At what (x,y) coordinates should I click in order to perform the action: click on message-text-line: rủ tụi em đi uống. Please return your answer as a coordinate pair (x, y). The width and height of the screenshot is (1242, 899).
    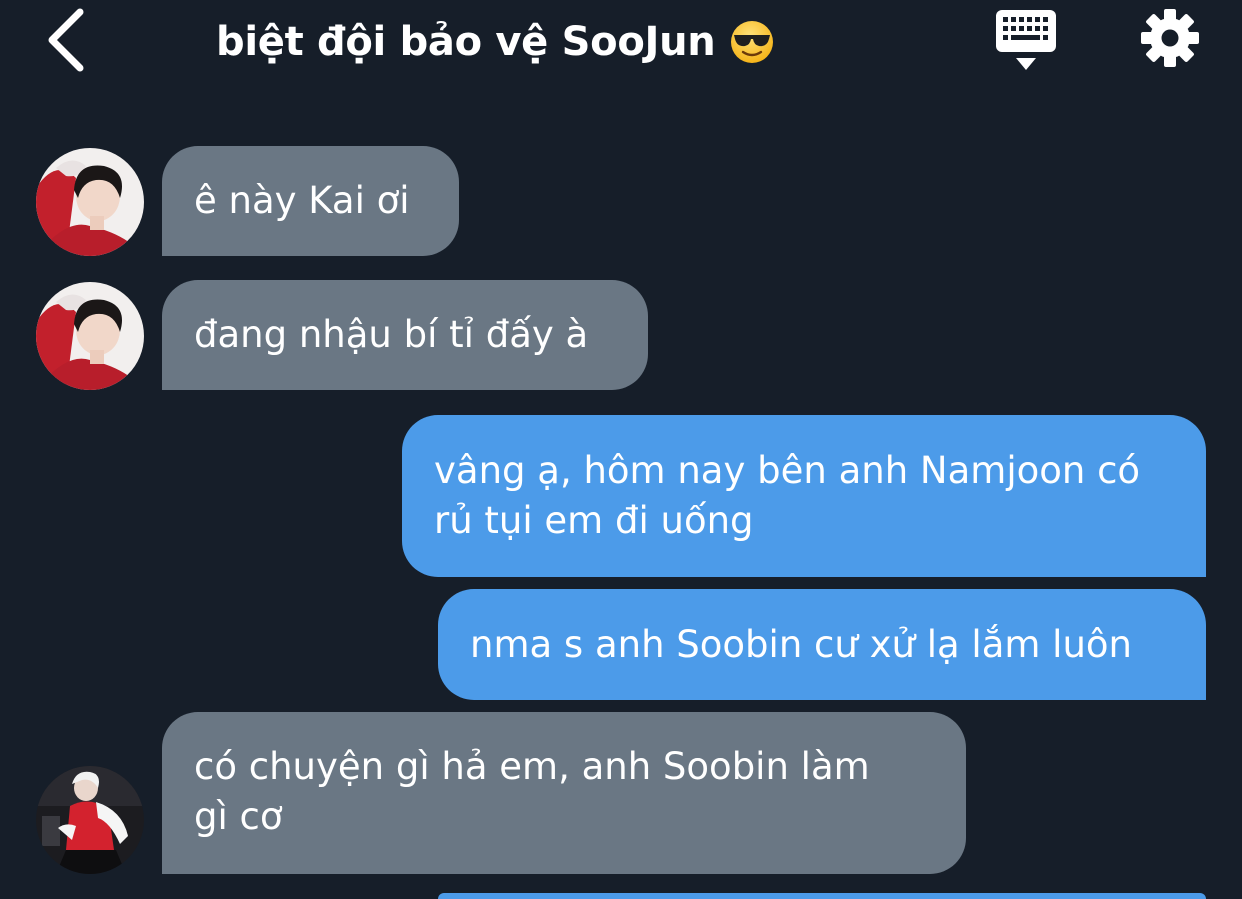
    Looking at the image, I should click on (594, 520).